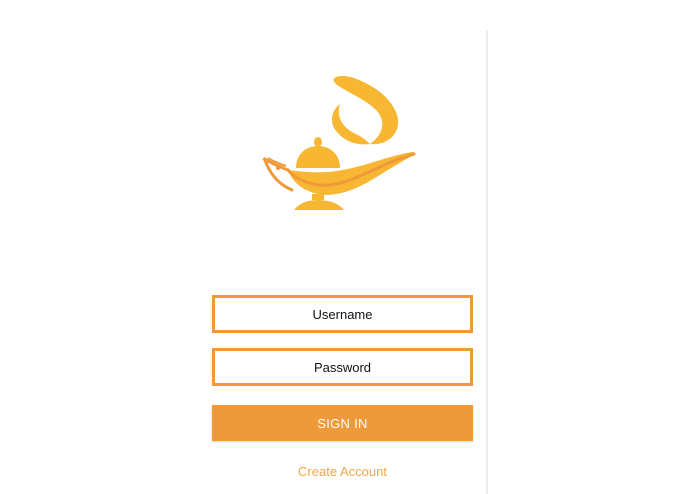 This screenshot has width=695, height=494. I want to click on sign-in-button: SIGN IN, so click(342, 423).